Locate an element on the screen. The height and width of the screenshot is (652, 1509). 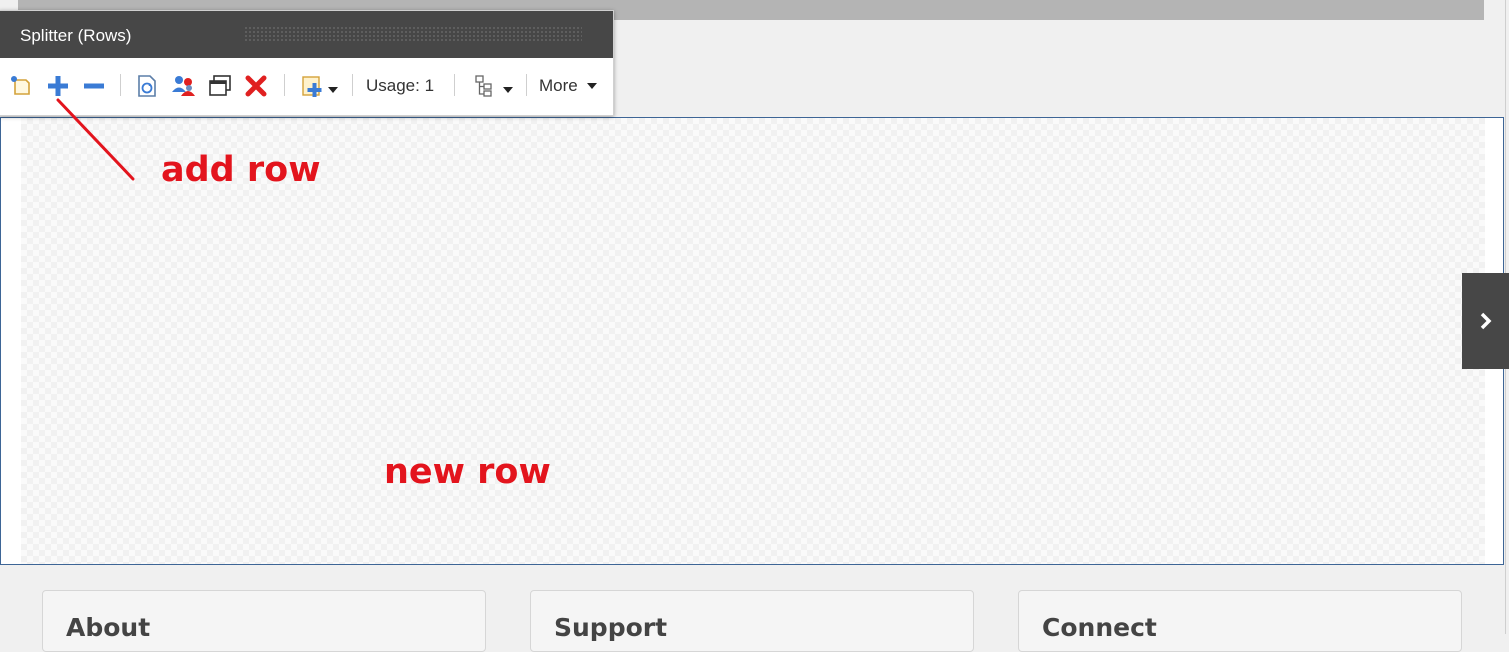
tree-dropdown-button is located at coordinates (493, 86).